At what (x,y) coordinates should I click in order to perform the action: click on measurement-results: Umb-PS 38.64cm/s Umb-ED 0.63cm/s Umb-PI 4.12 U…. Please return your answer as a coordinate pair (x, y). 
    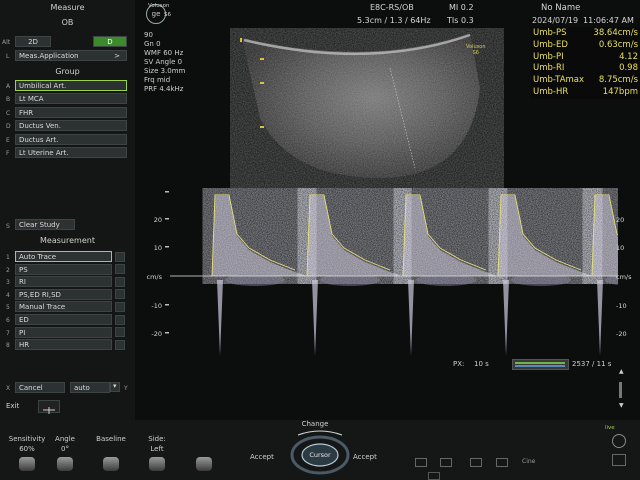
    Looking at the image, I should click on (585, 63).